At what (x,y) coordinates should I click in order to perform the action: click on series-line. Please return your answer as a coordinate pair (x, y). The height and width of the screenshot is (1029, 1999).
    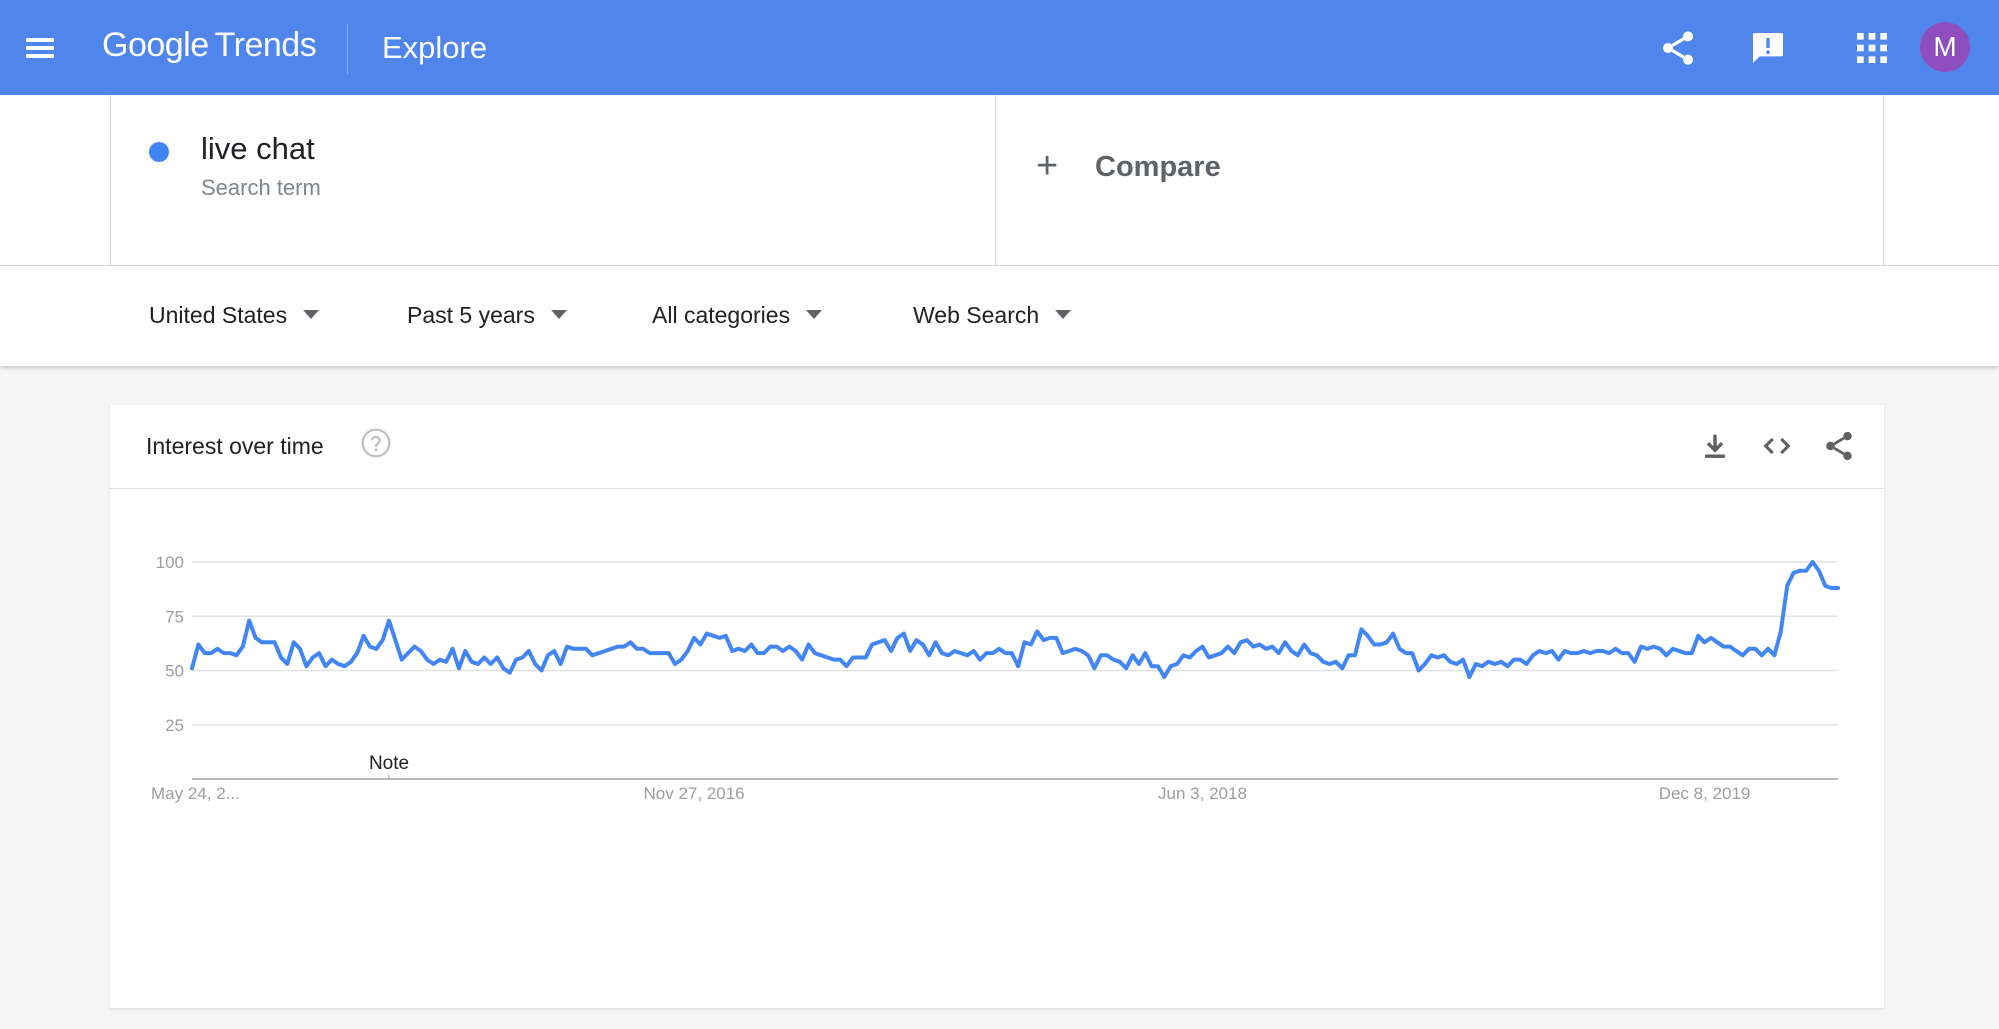
    Looking at the image, I should click on (1015, 619).